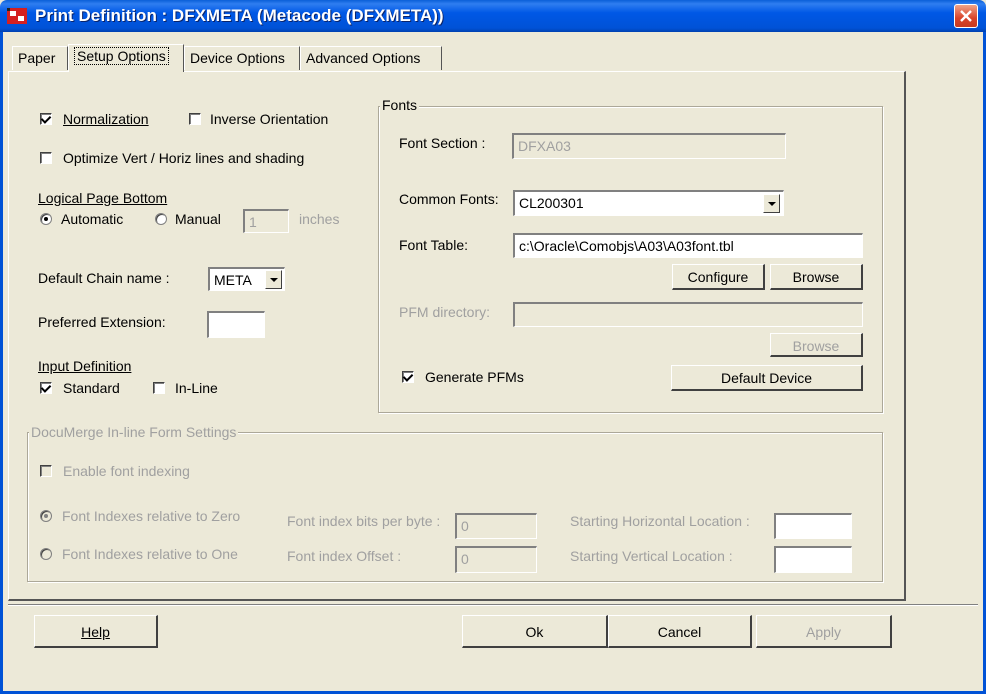  Describe the element at coordinates (649, 146) in the screenshot. I see `font-section-input: DFXA03` at that location.